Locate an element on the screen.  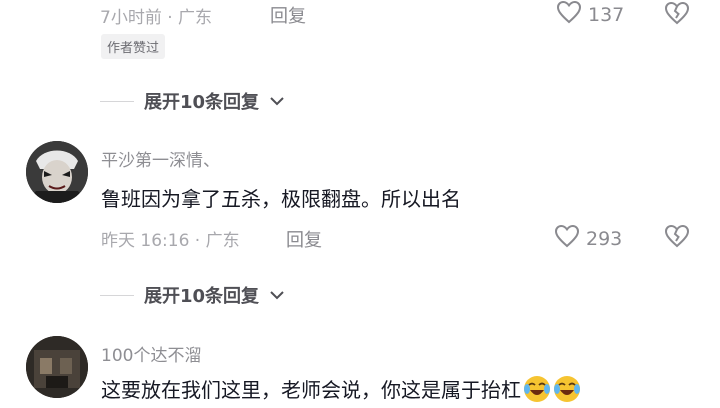
comment-timestamp-location: 昨天 16:16 · 广东 is located at coordinates (170, 241).